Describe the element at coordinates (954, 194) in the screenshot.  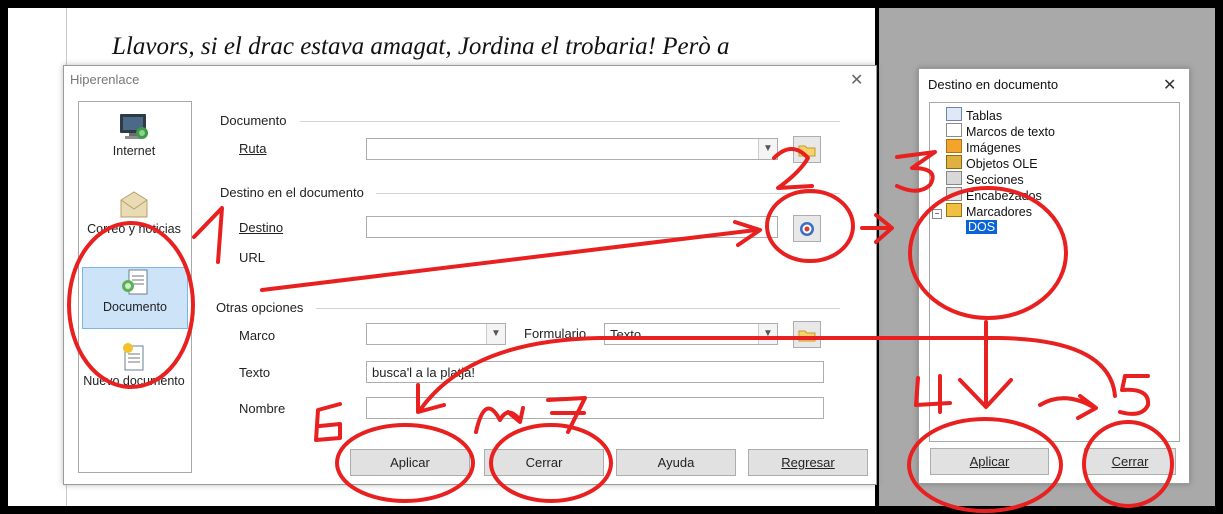
I see `heading-icon` at that location.